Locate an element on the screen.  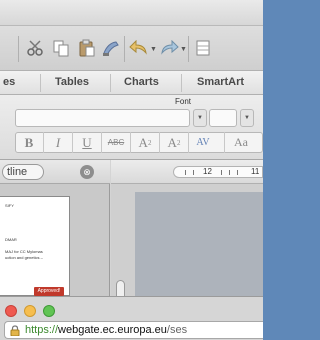
change-case-button: Aa is located at coordinates (241, 142).